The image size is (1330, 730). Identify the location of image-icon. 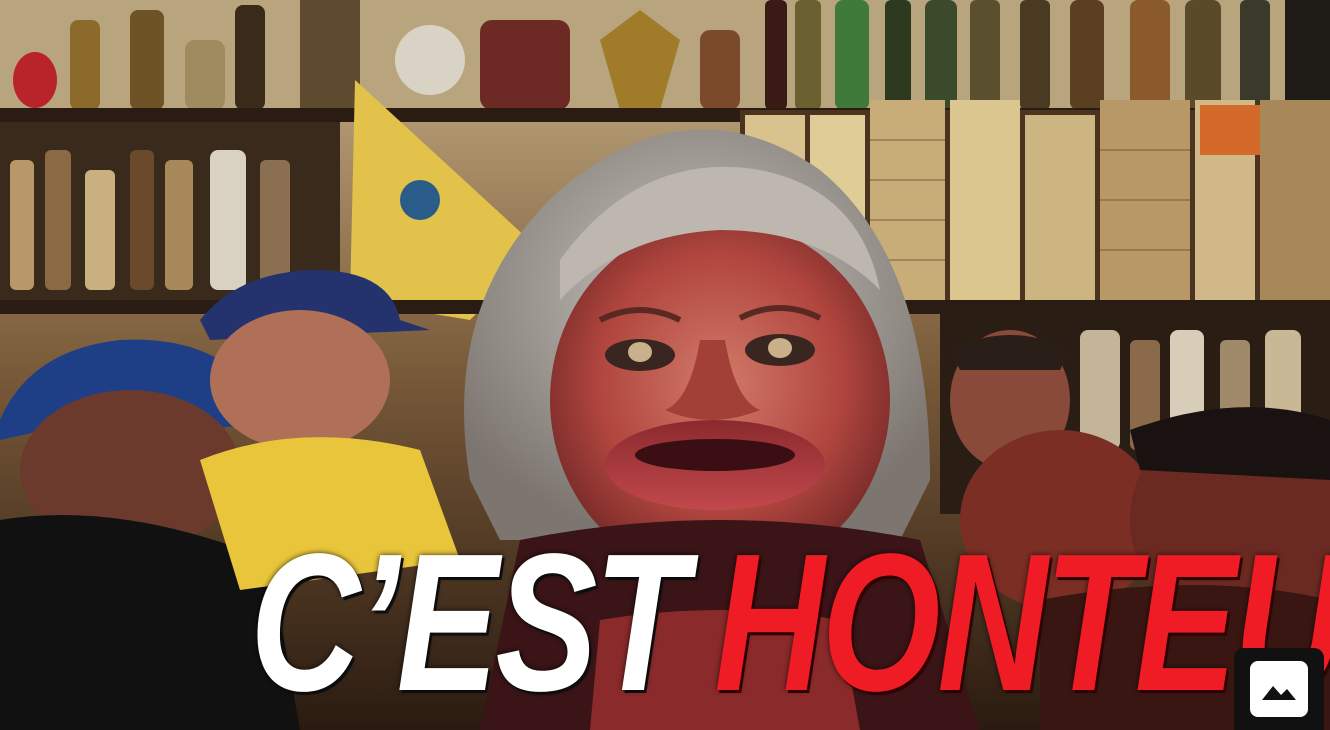
(1279, 693).